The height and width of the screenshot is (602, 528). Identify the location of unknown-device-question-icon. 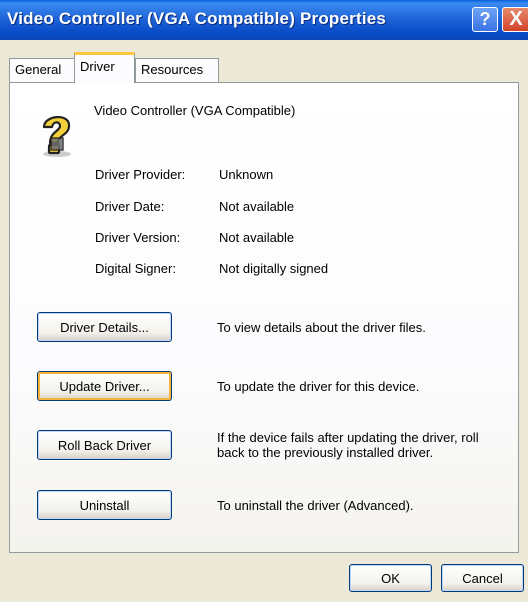
(56, 136).